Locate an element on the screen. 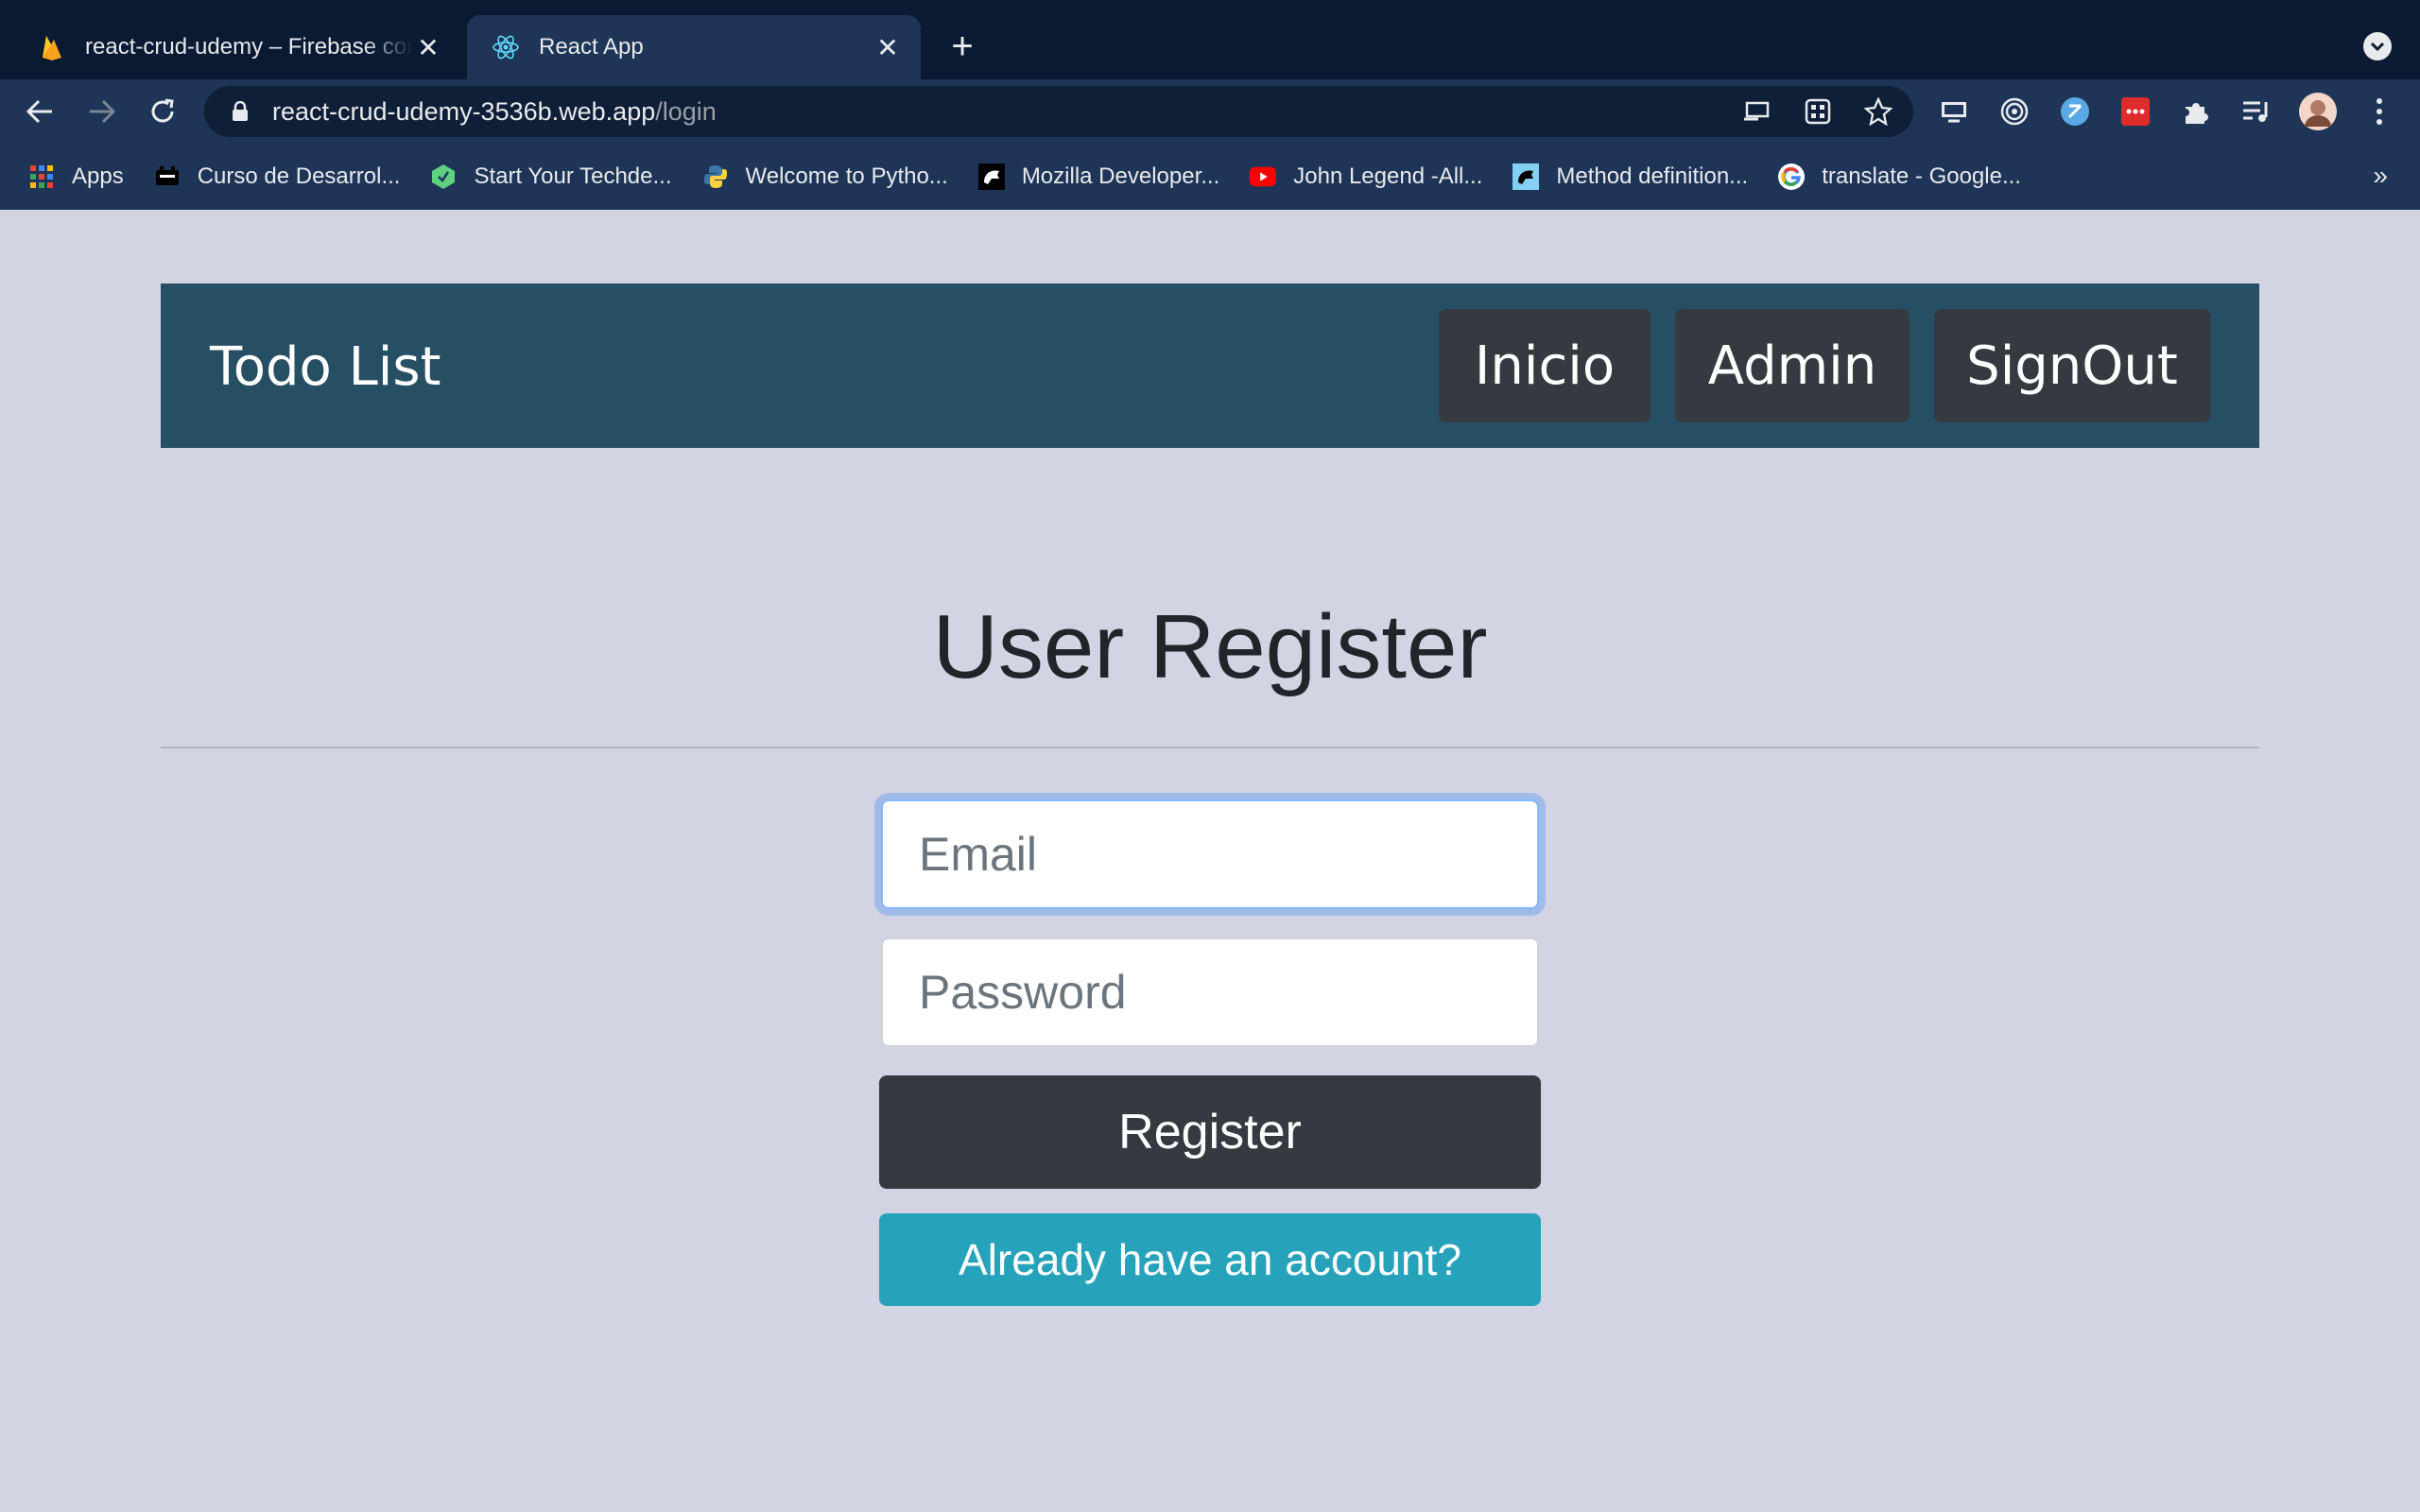 Image resolution: width=2420 pixels, height=1512 pixels. python-icon is located at coordinates (715, 176).